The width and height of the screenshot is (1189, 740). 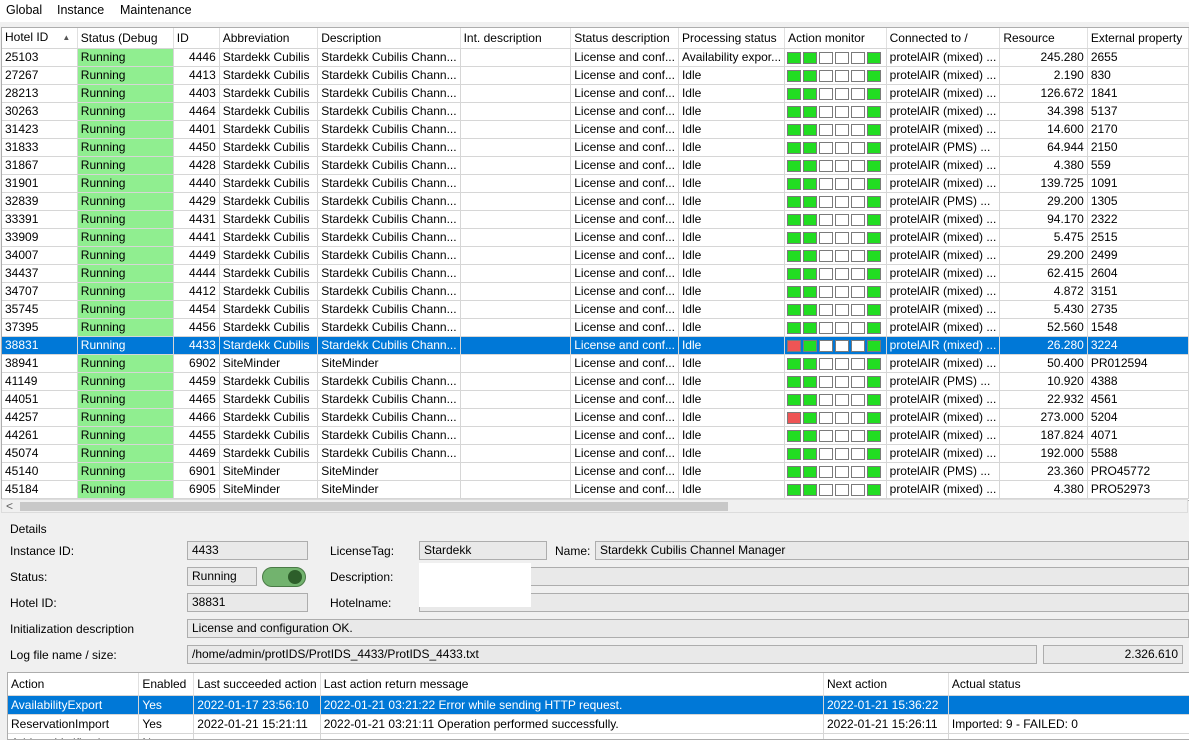 I want to click on column-header: Last succeeded action, so click(x=257, y=684).